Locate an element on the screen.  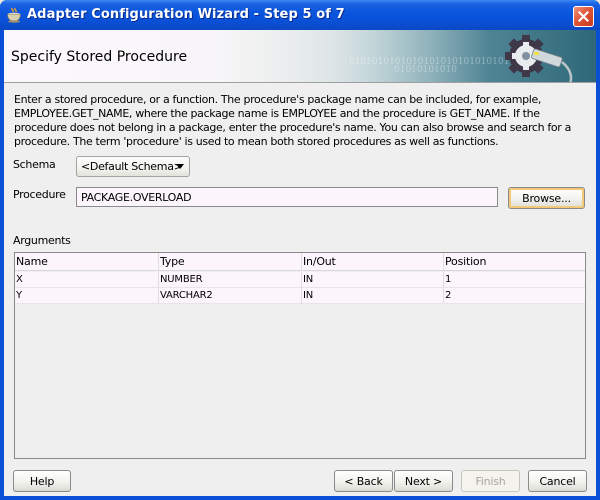
cell-position: 2 is located at coordinates (514, 295).